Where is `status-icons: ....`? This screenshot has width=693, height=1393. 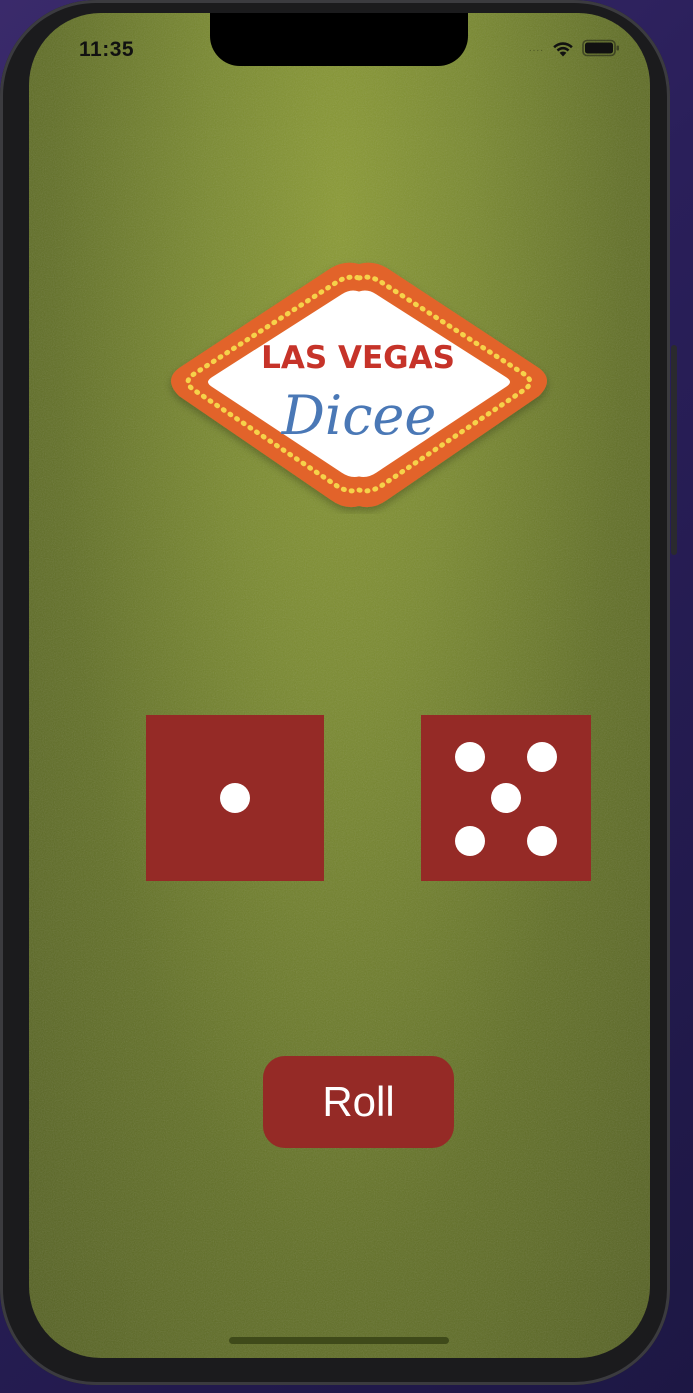 status-icons: .... is located at coordinates (574, 48).